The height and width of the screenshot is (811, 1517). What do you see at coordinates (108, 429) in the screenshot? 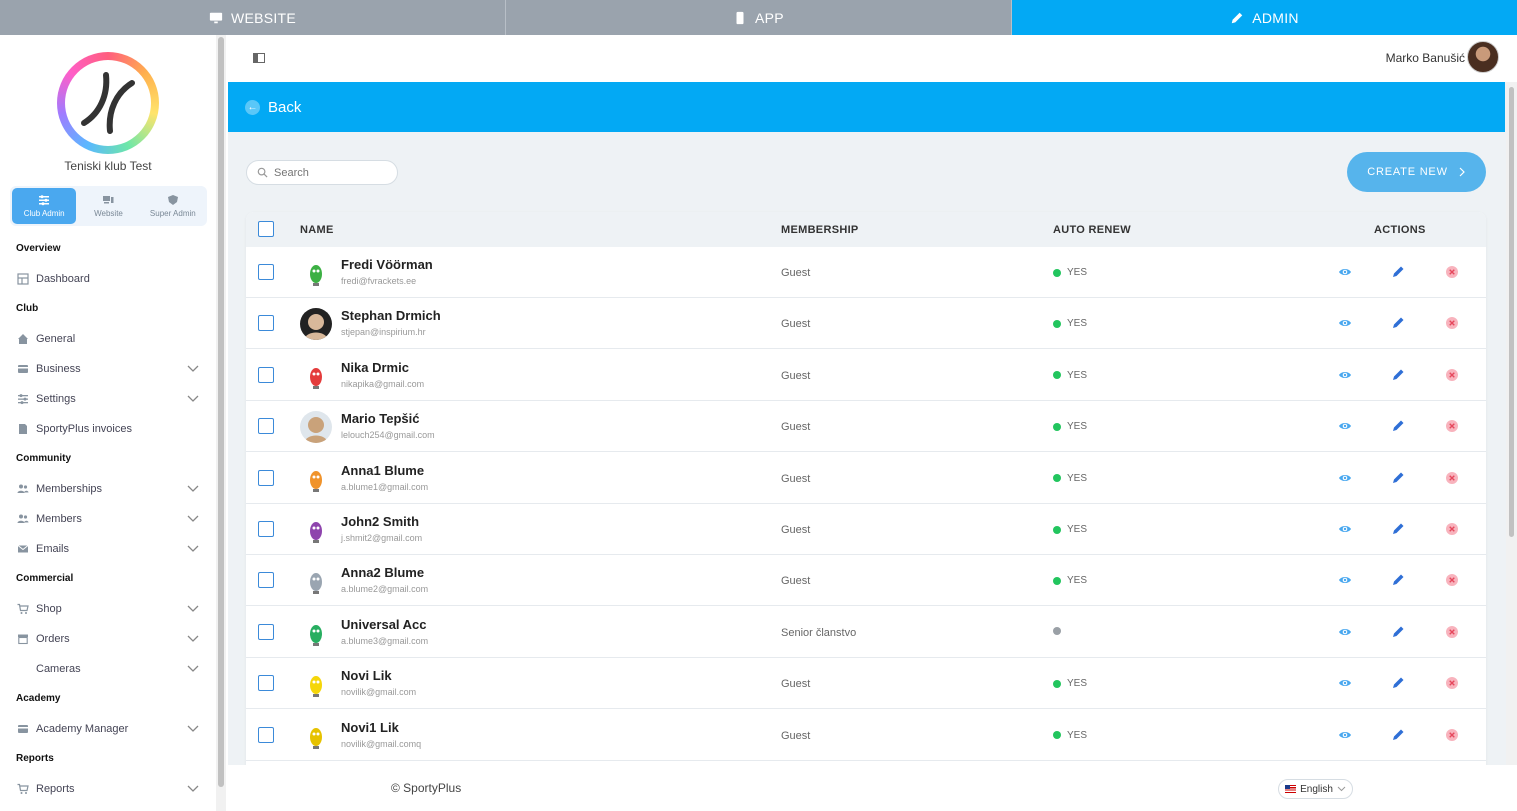
I see `sidebar-item-invoices: SportyPlus invoices` at bounding box center [108, 429].